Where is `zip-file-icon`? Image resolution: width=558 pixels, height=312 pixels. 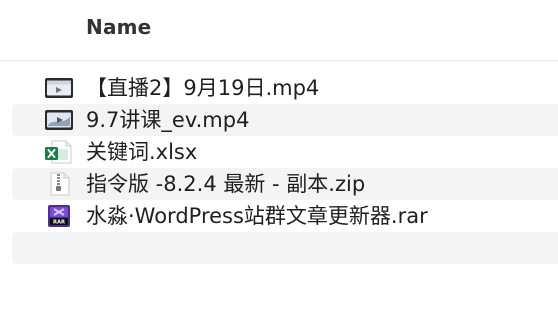 zip-file-icon is located at coordinates (60, 184).